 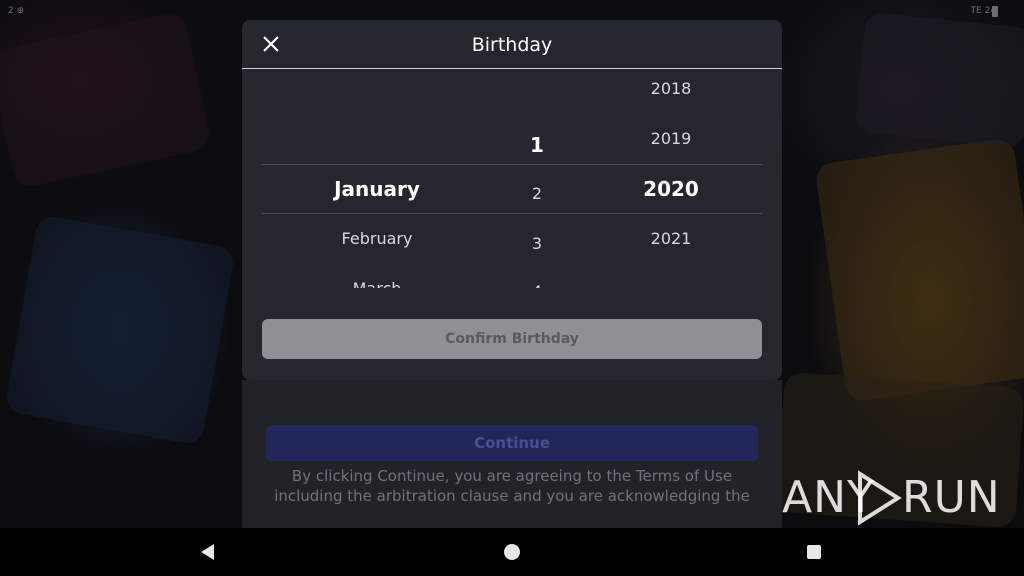 What do you see at coordinates (537, 193) in the screenshot?
I see `day-item: 2` at bounding box center [537, 193].